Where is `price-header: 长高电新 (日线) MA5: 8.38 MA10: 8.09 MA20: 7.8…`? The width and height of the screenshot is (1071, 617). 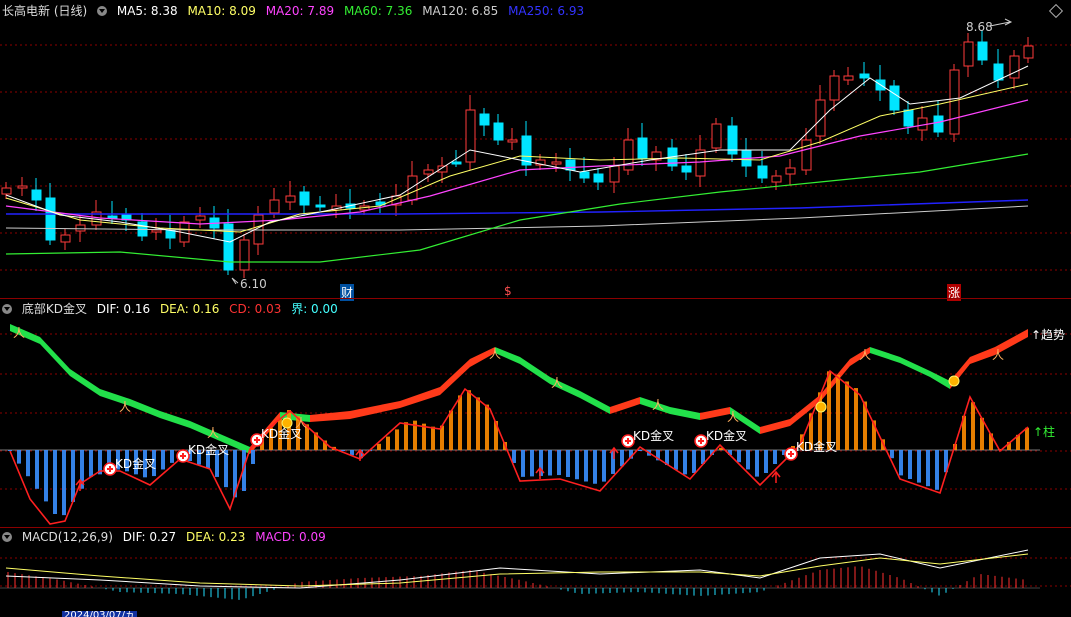
price-header: 长高电新 (日线) MA5: 8.38 MA10: 8.09 MA20: 7.8… is located at coordinates (296, 11).